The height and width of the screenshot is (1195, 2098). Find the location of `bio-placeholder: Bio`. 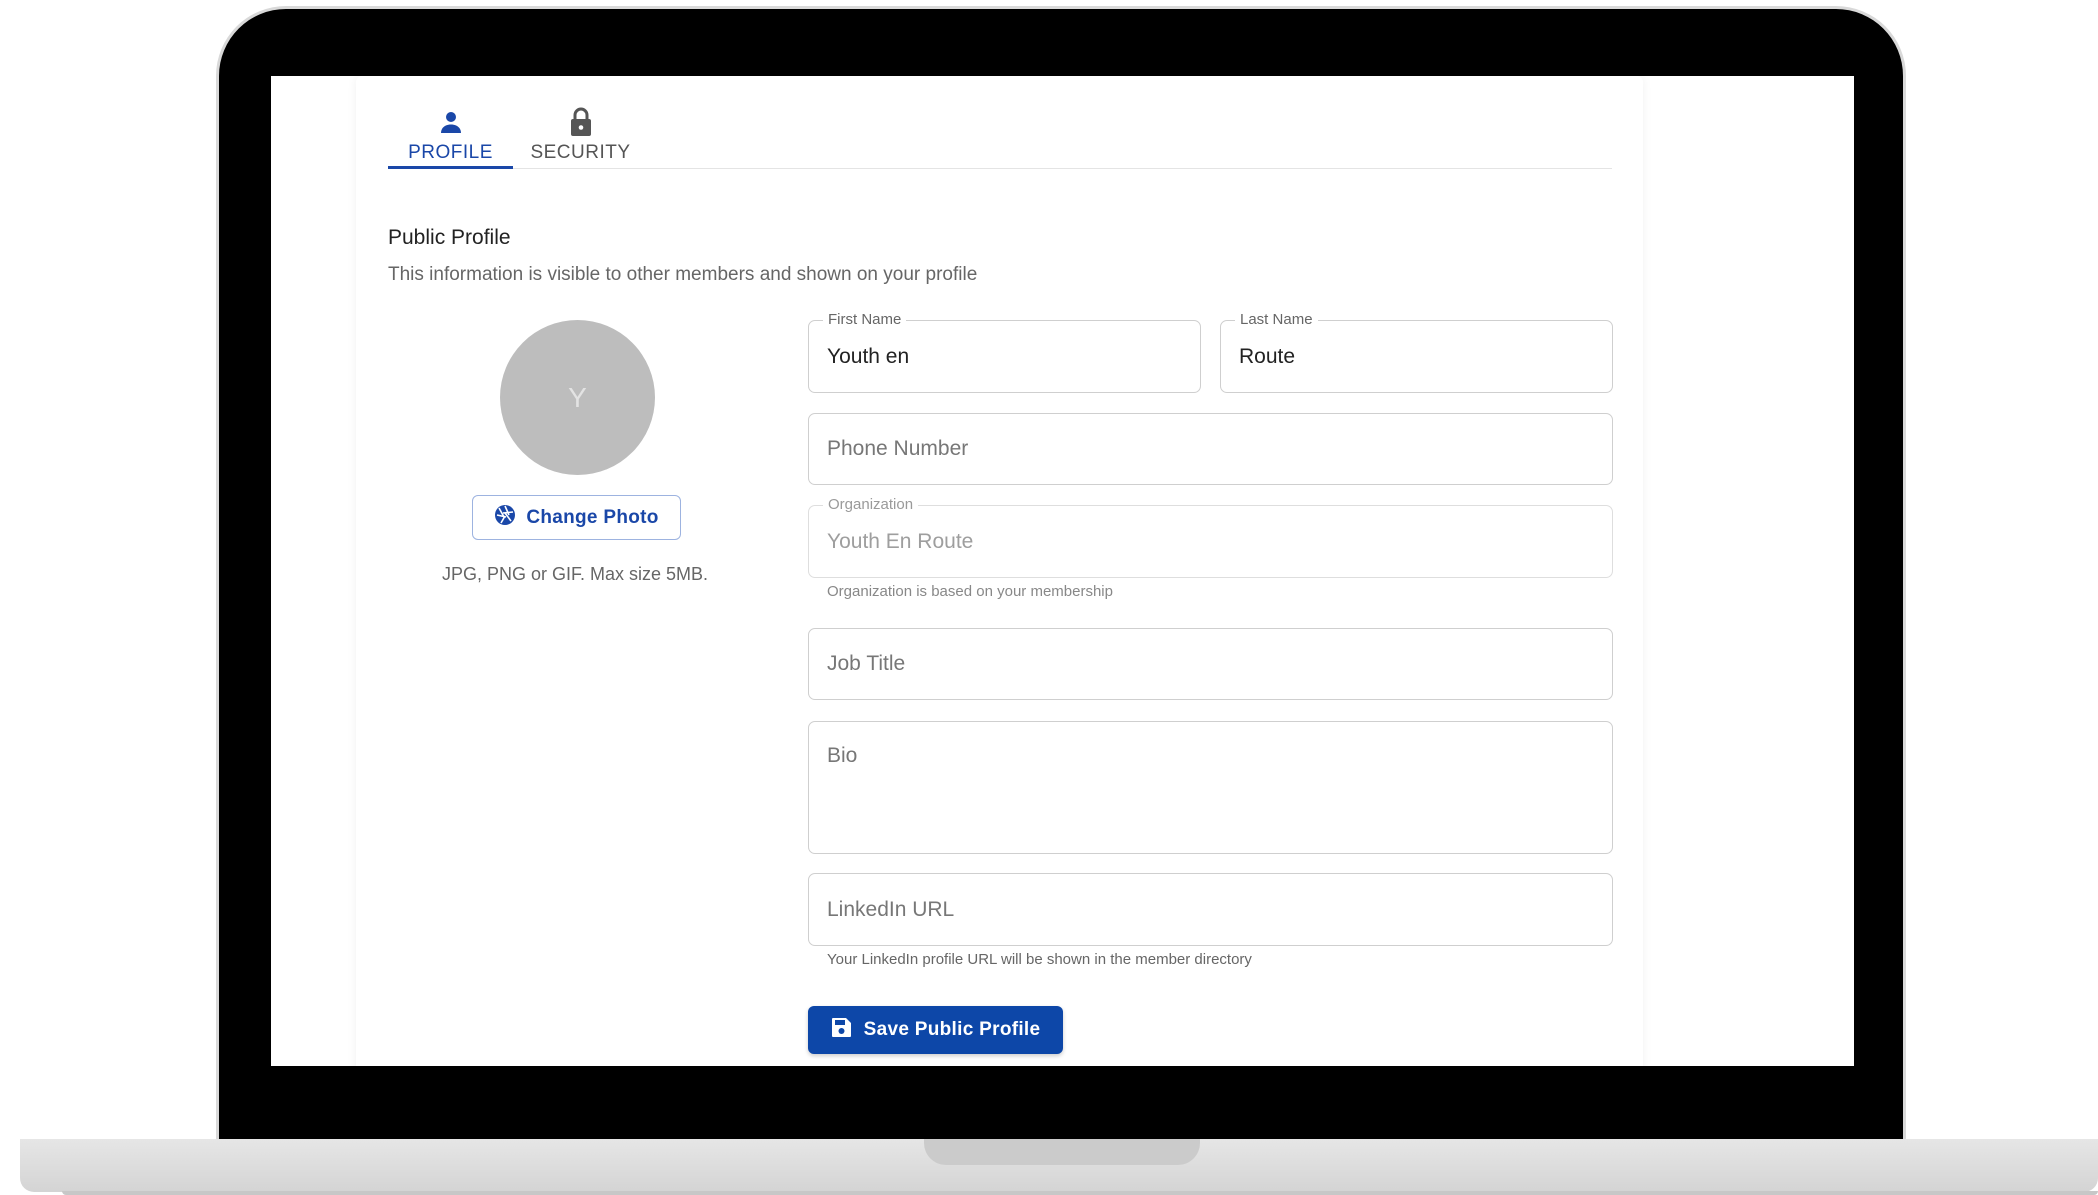

bio-placeholder: Bio is located at coordinates (842, 755).